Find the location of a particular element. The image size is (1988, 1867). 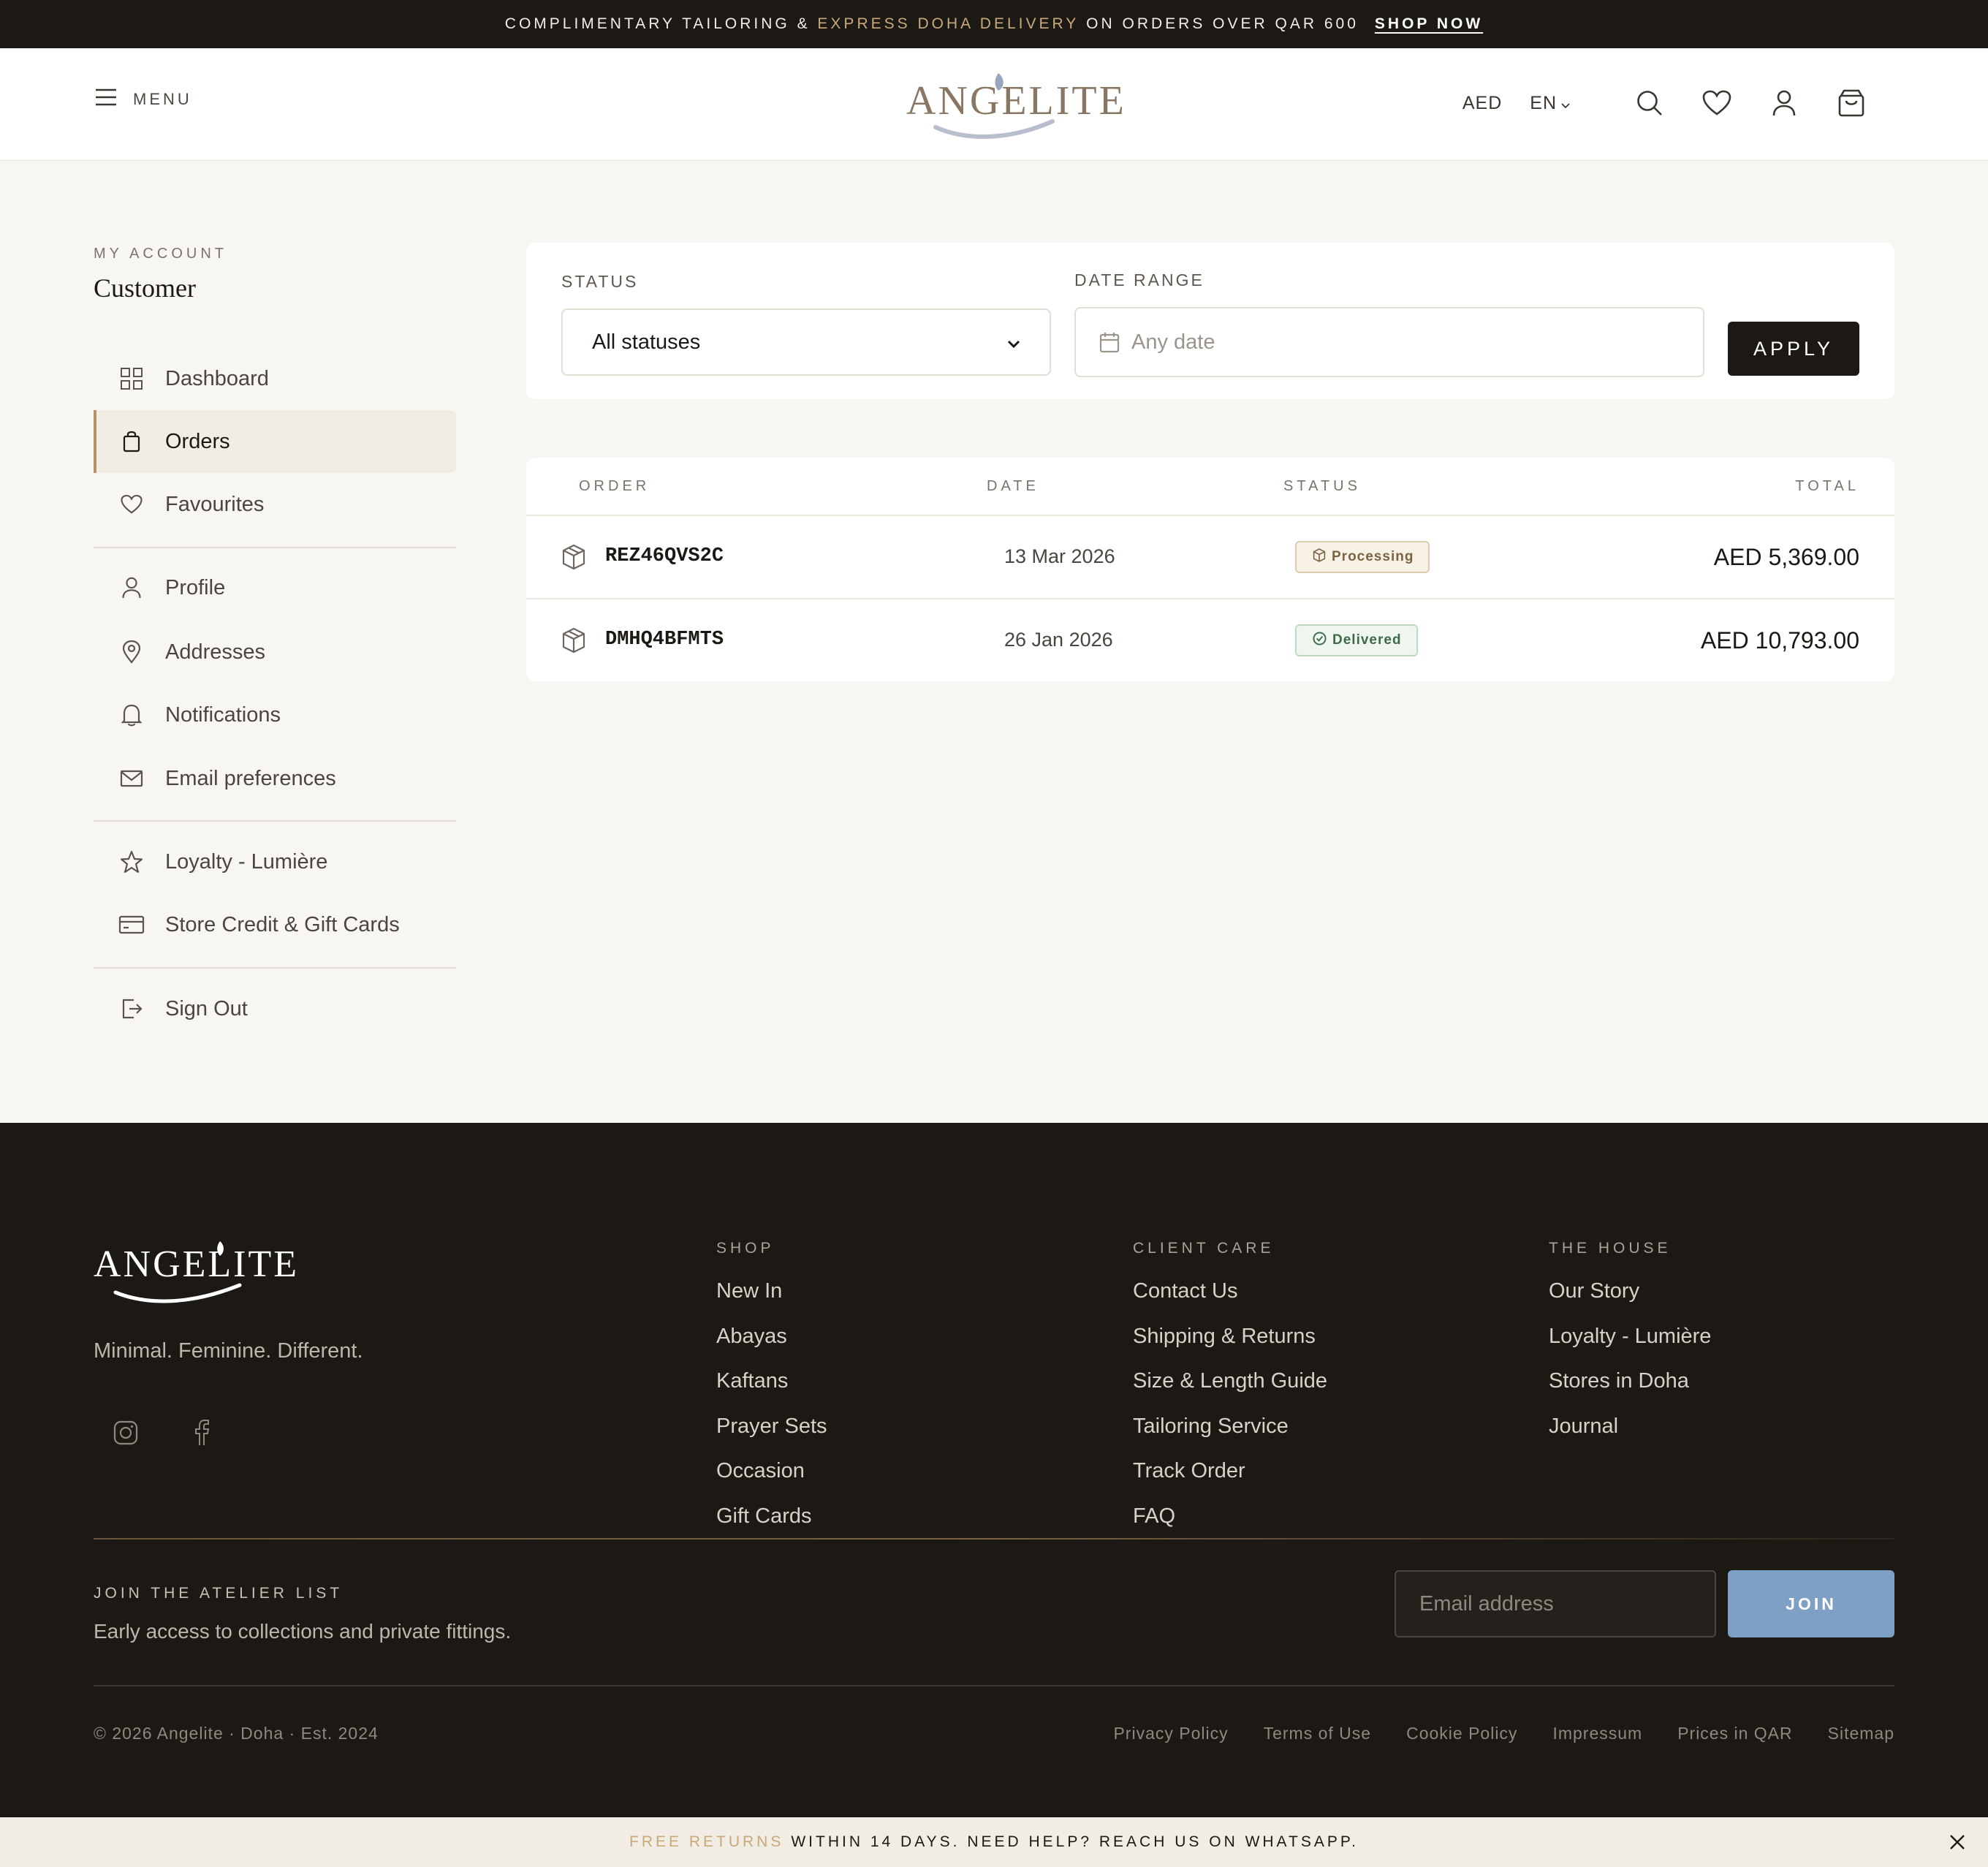

order-id: REZ46QVS2C is located at coordinates (664, 556).